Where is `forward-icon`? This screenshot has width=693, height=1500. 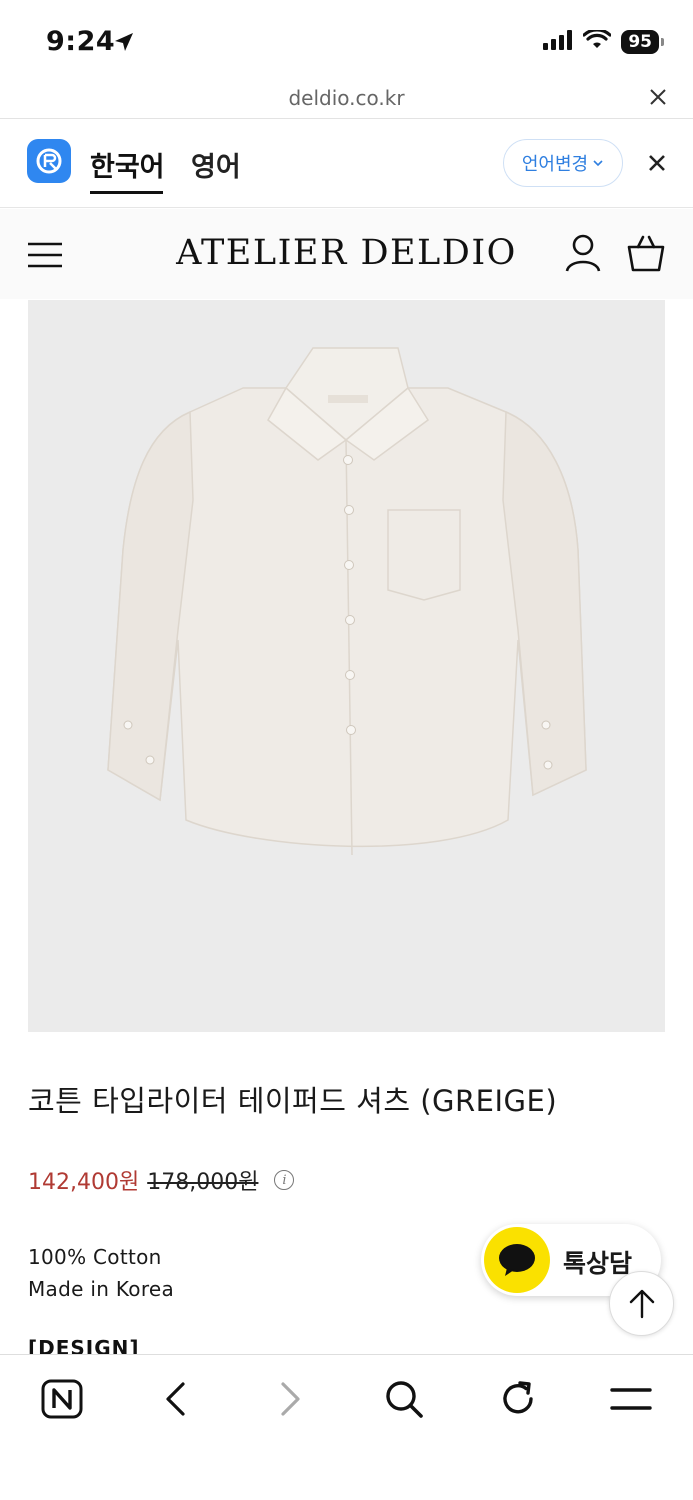 forward-icon is located at coordinates (290, 1399).